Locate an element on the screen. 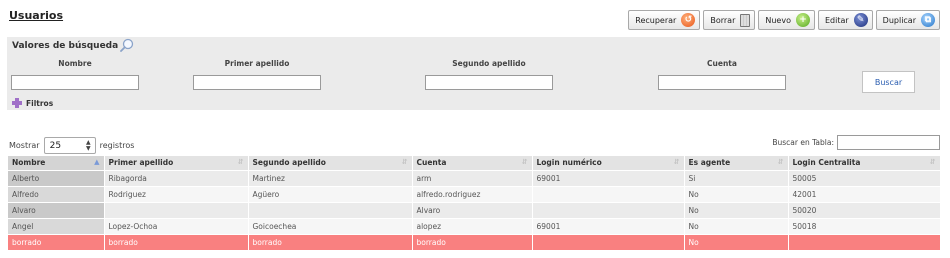 This screenshot has height=258, width=950. column-header-label: Cuenta is located at coordinates (431, 163).